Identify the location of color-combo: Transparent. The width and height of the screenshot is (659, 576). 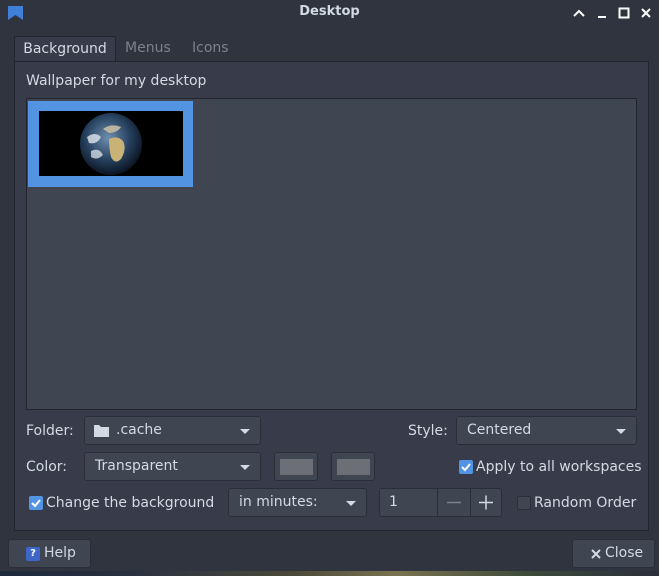
(172, 466).